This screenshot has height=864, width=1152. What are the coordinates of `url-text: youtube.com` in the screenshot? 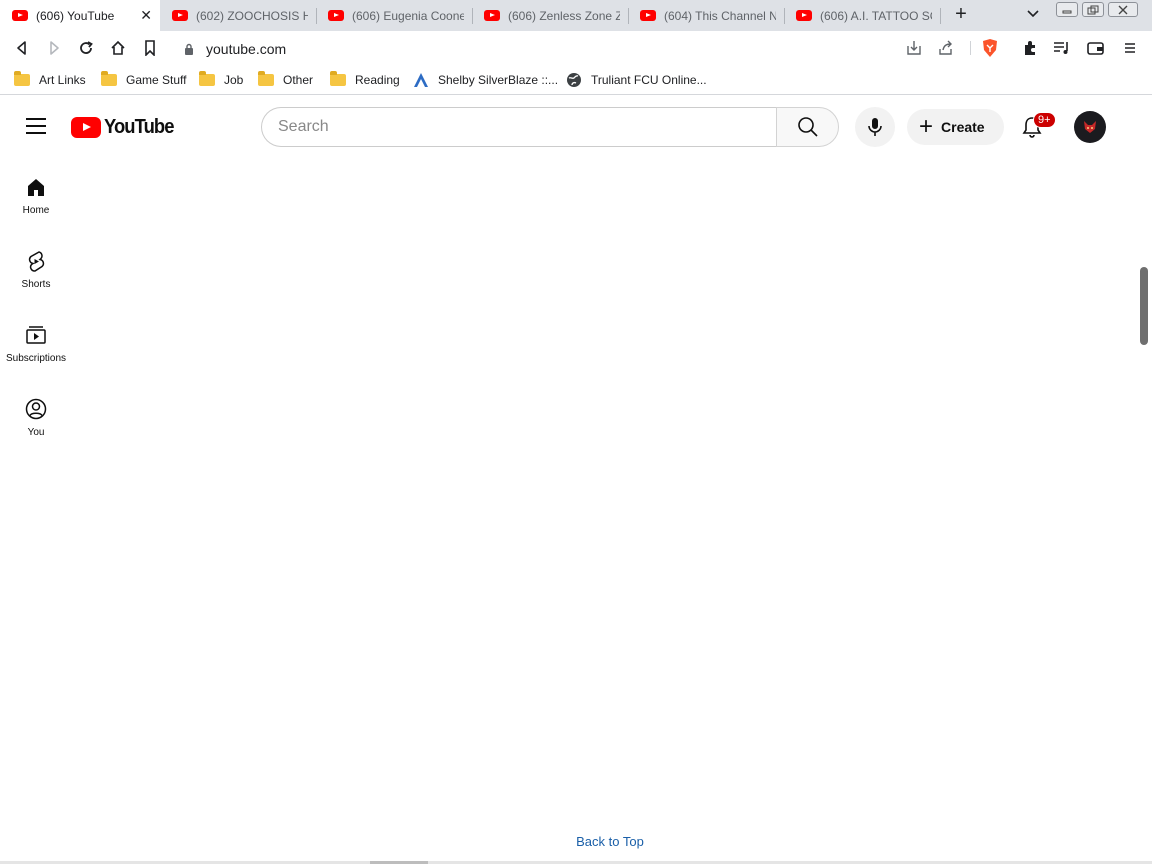 It's located at (246, 49).